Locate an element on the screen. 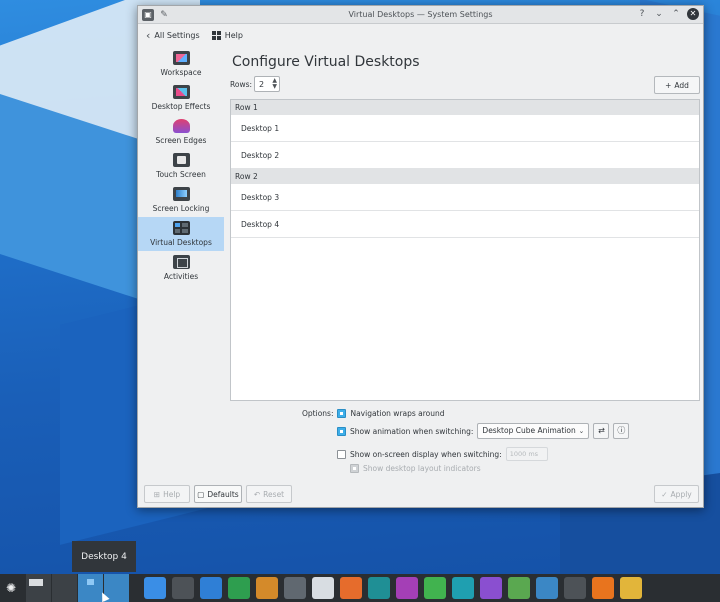  animation-about-button: ⓘ is located at coordinates (621, 431).